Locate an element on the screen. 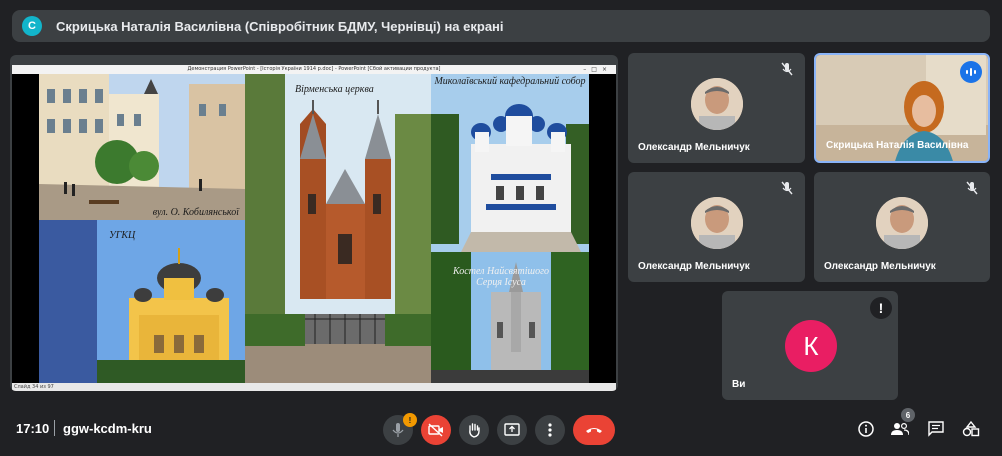 This screenshot has height=456, width=1002. self-tile: К ! Ви is located at coordinates (810, 345).